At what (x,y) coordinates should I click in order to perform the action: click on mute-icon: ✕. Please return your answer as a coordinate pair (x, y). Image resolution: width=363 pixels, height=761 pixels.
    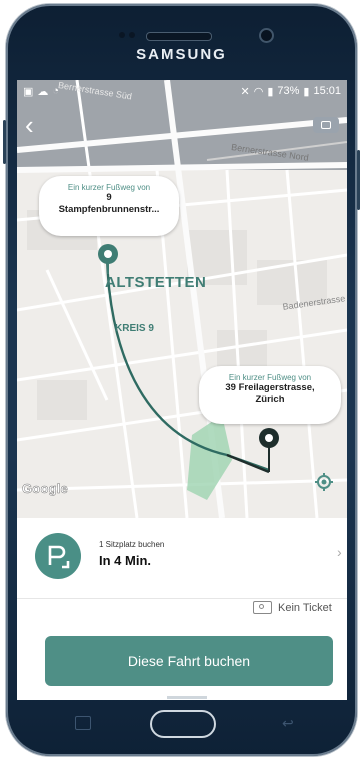
    Looking at the image, I should click on (245, 91).